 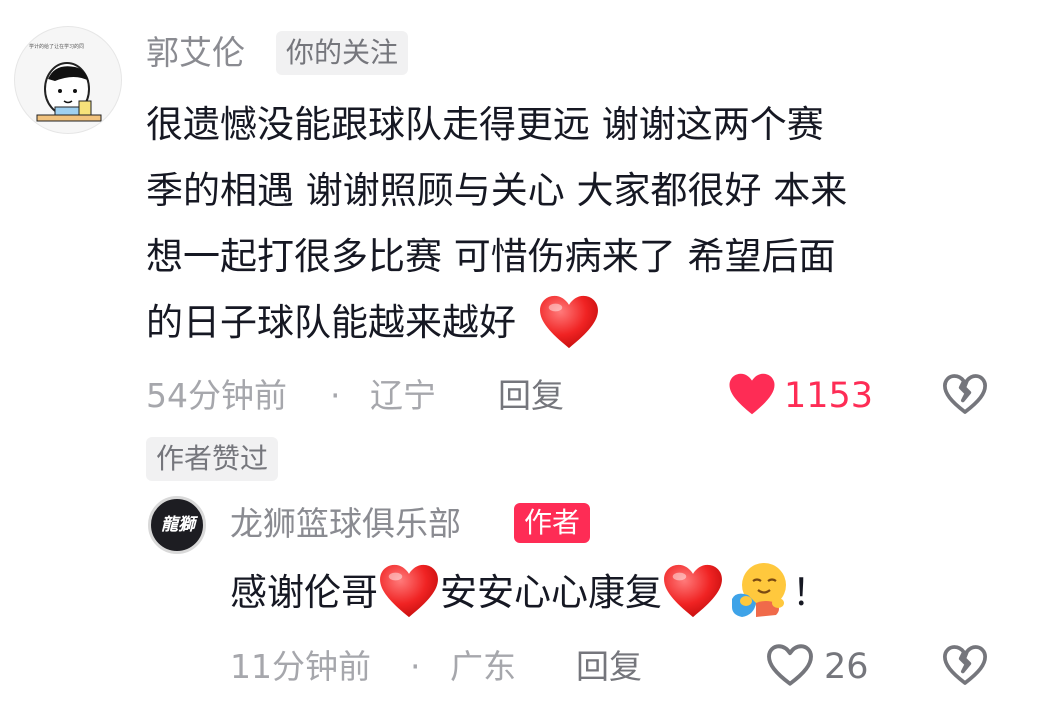 I want to click on author-tag: 作者, so click(x=552, y=523).